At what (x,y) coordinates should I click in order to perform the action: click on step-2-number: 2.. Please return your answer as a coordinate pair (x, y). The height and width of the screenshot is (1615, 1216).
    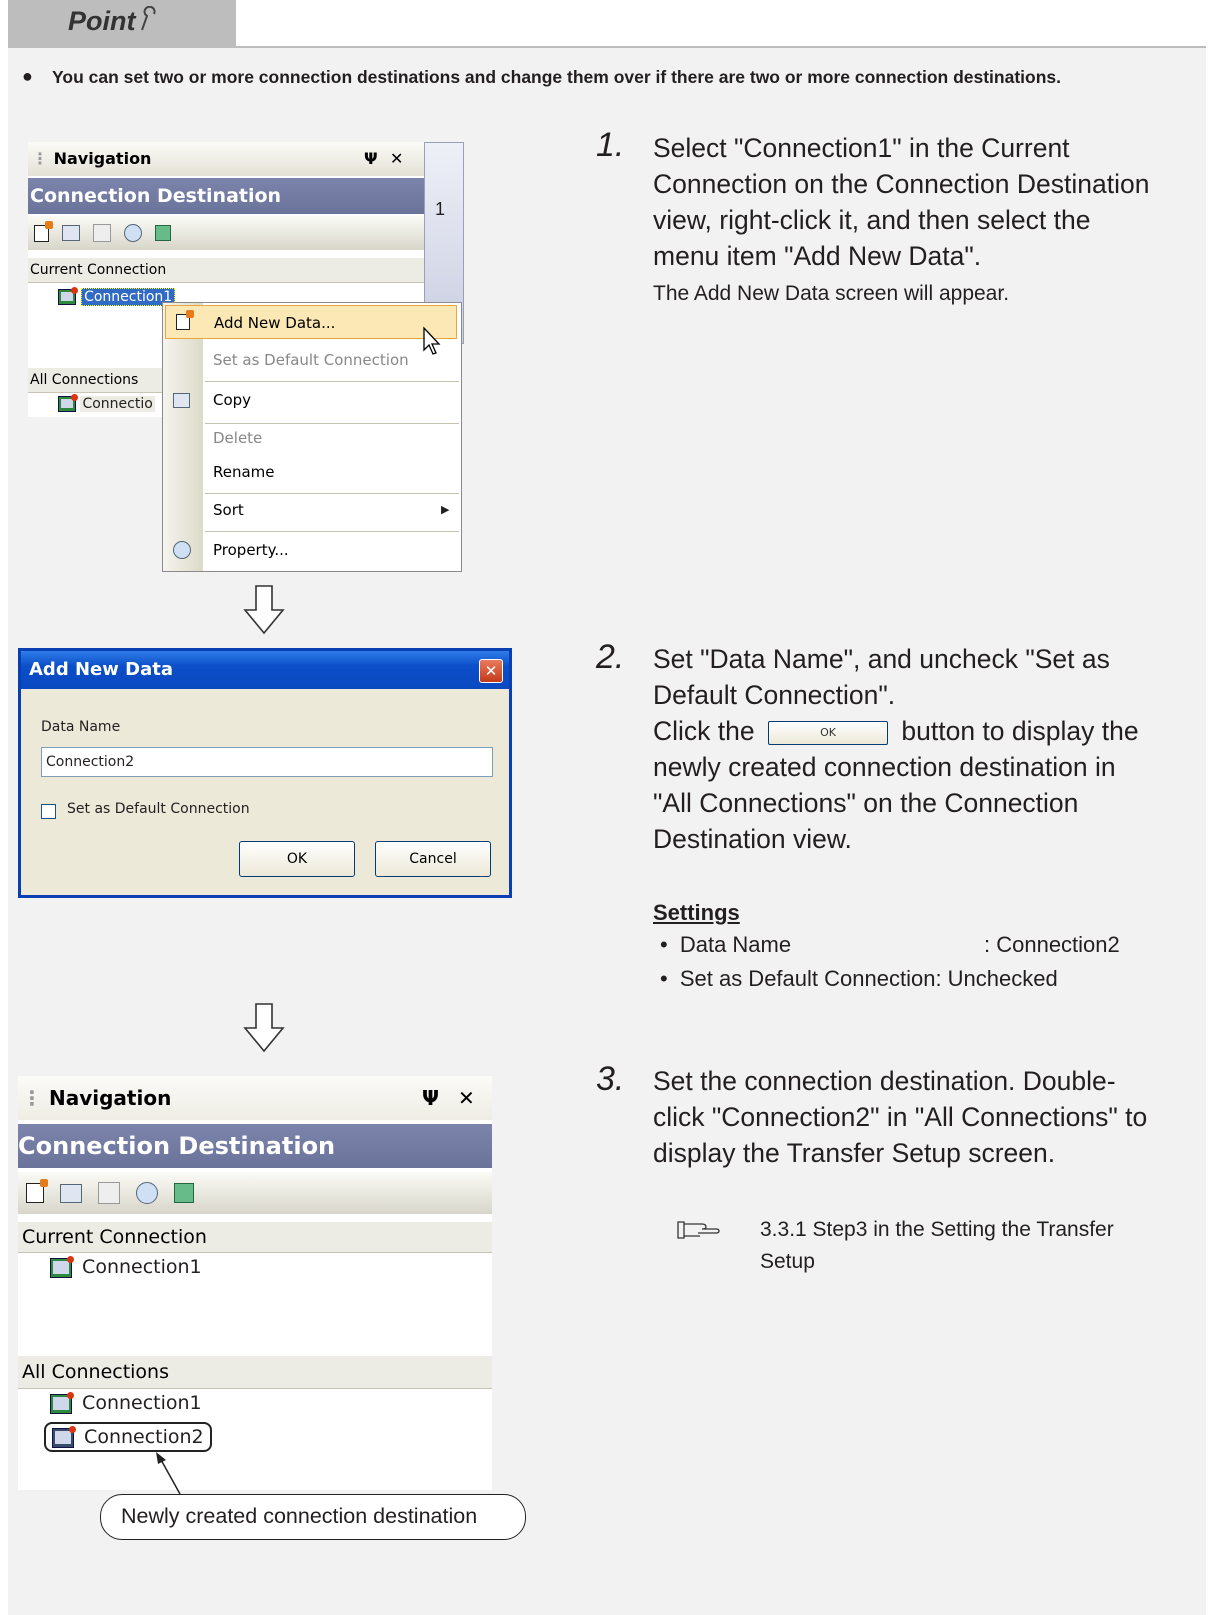
    Looking at the image, I should click on (610, 657).